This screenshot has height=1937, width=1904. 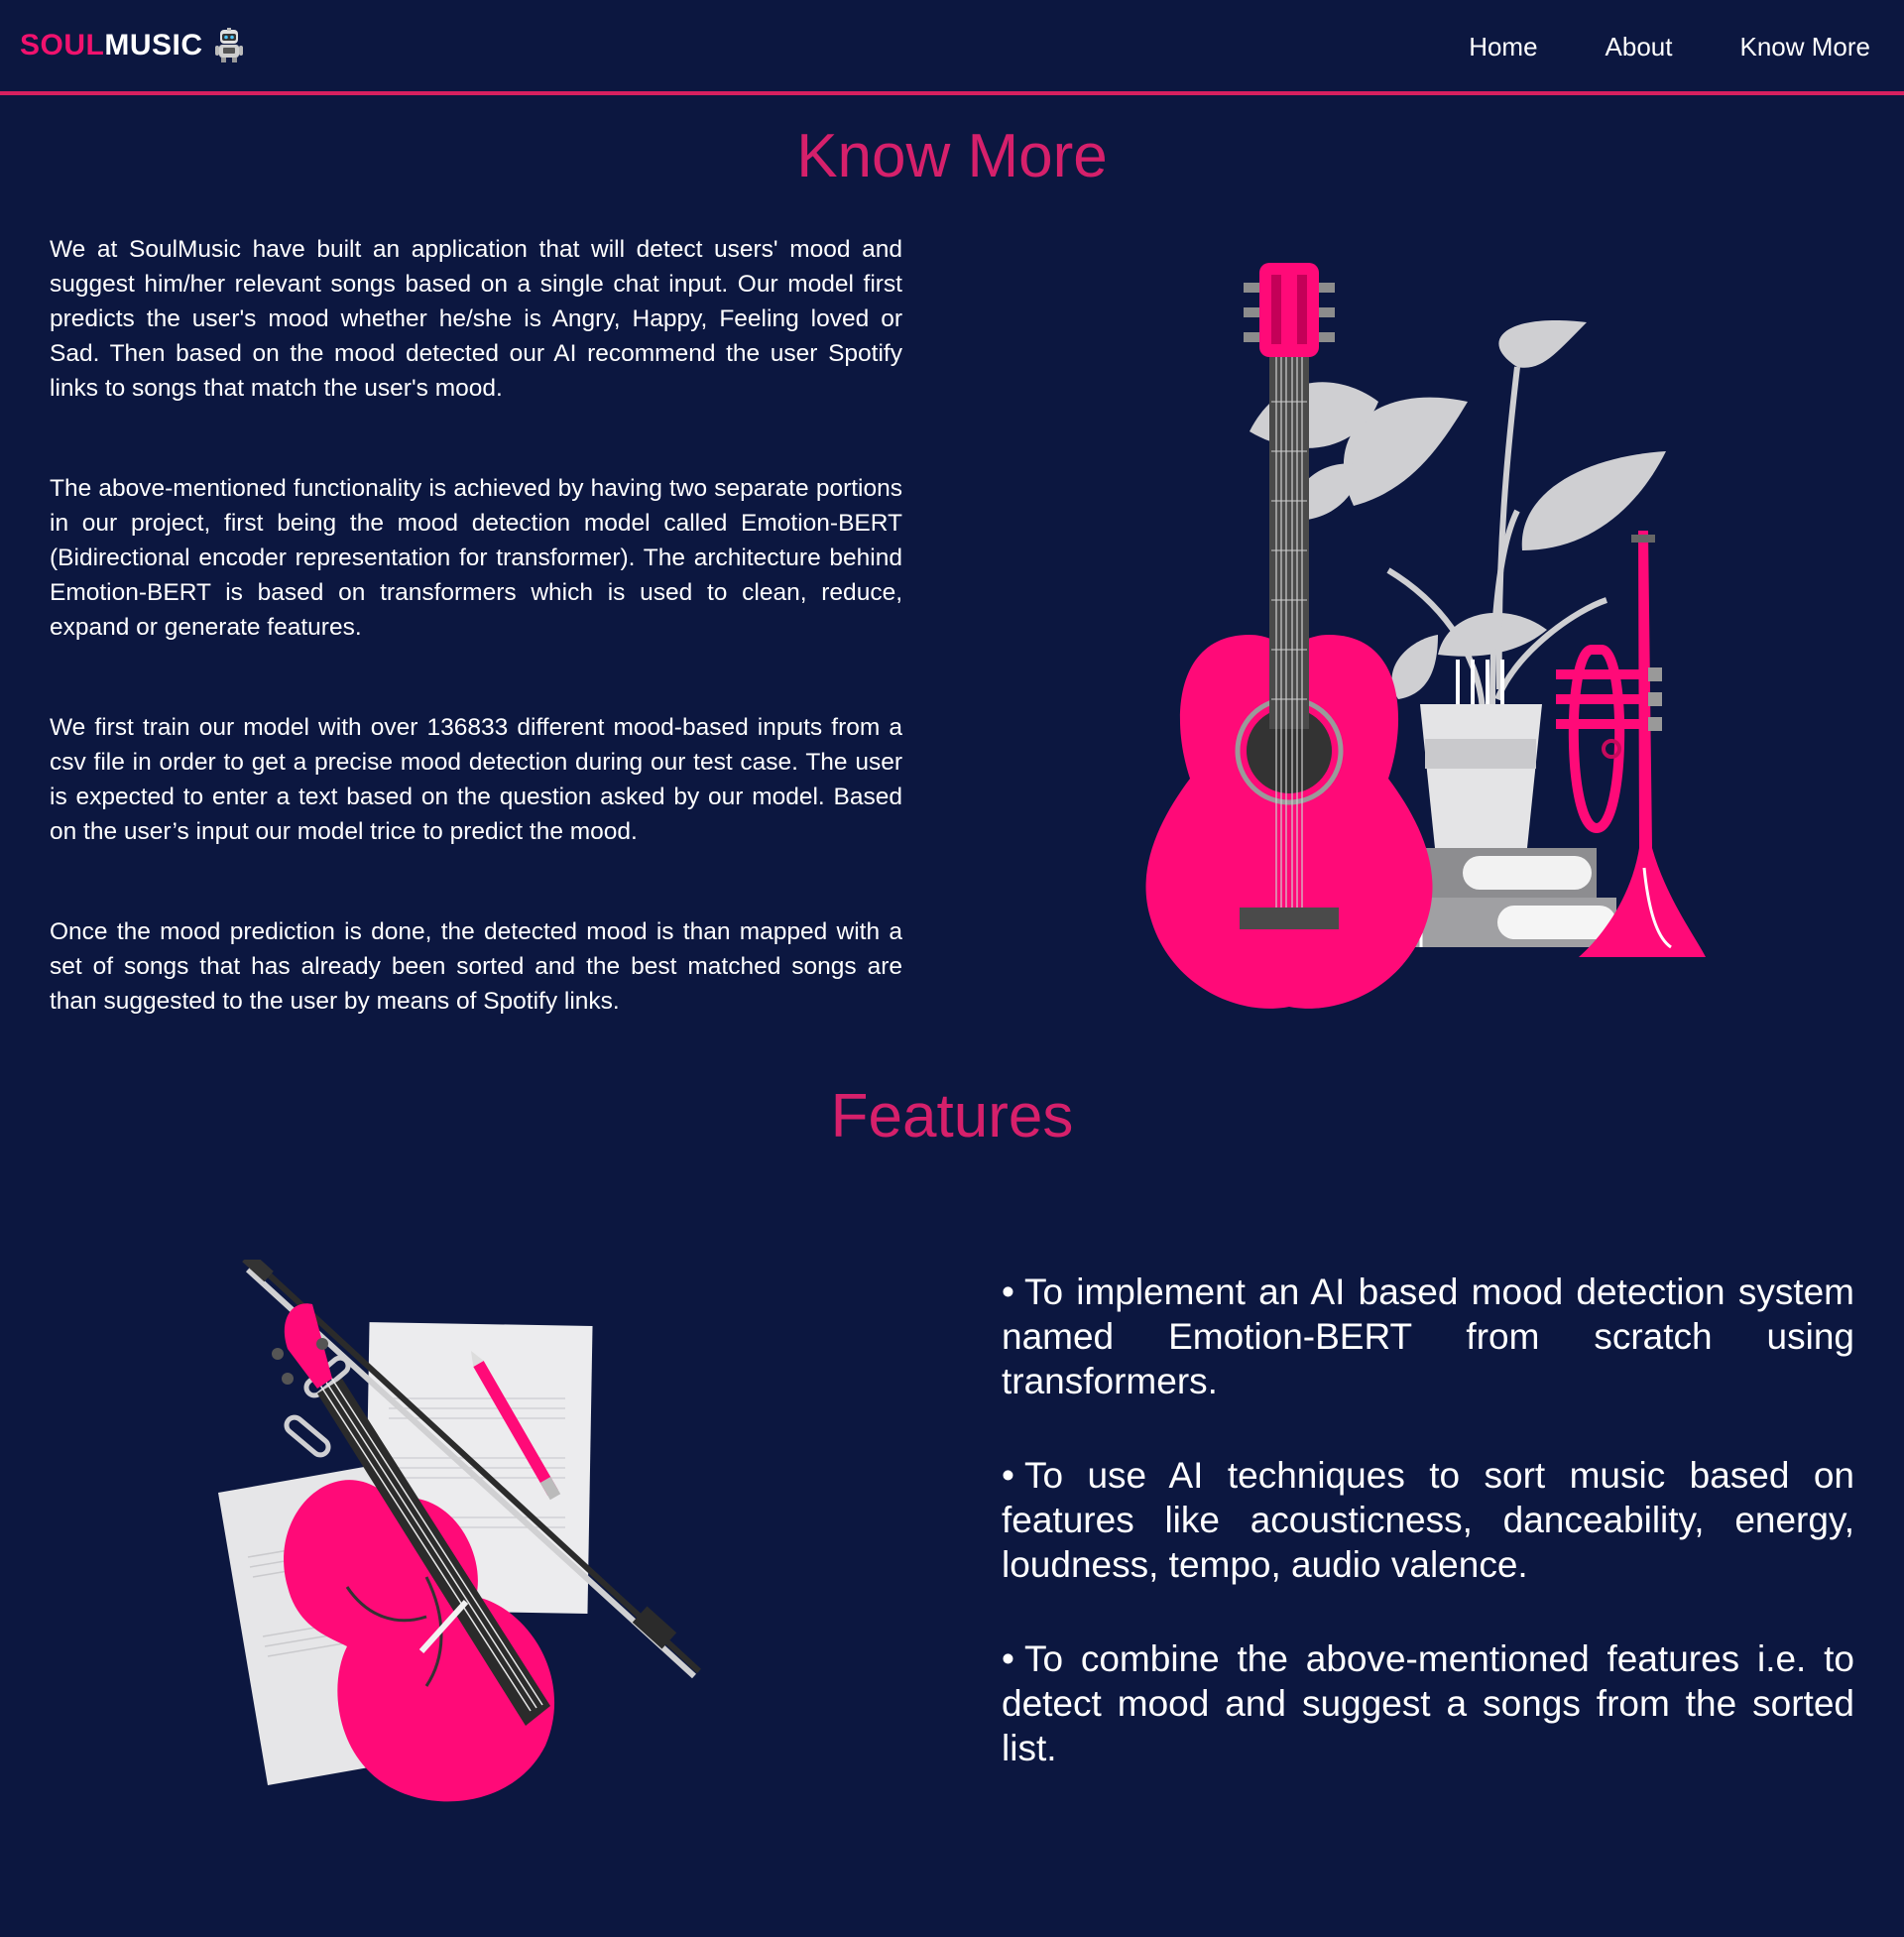 I want to click on violin-illustration, so click(x=460, y=1531).